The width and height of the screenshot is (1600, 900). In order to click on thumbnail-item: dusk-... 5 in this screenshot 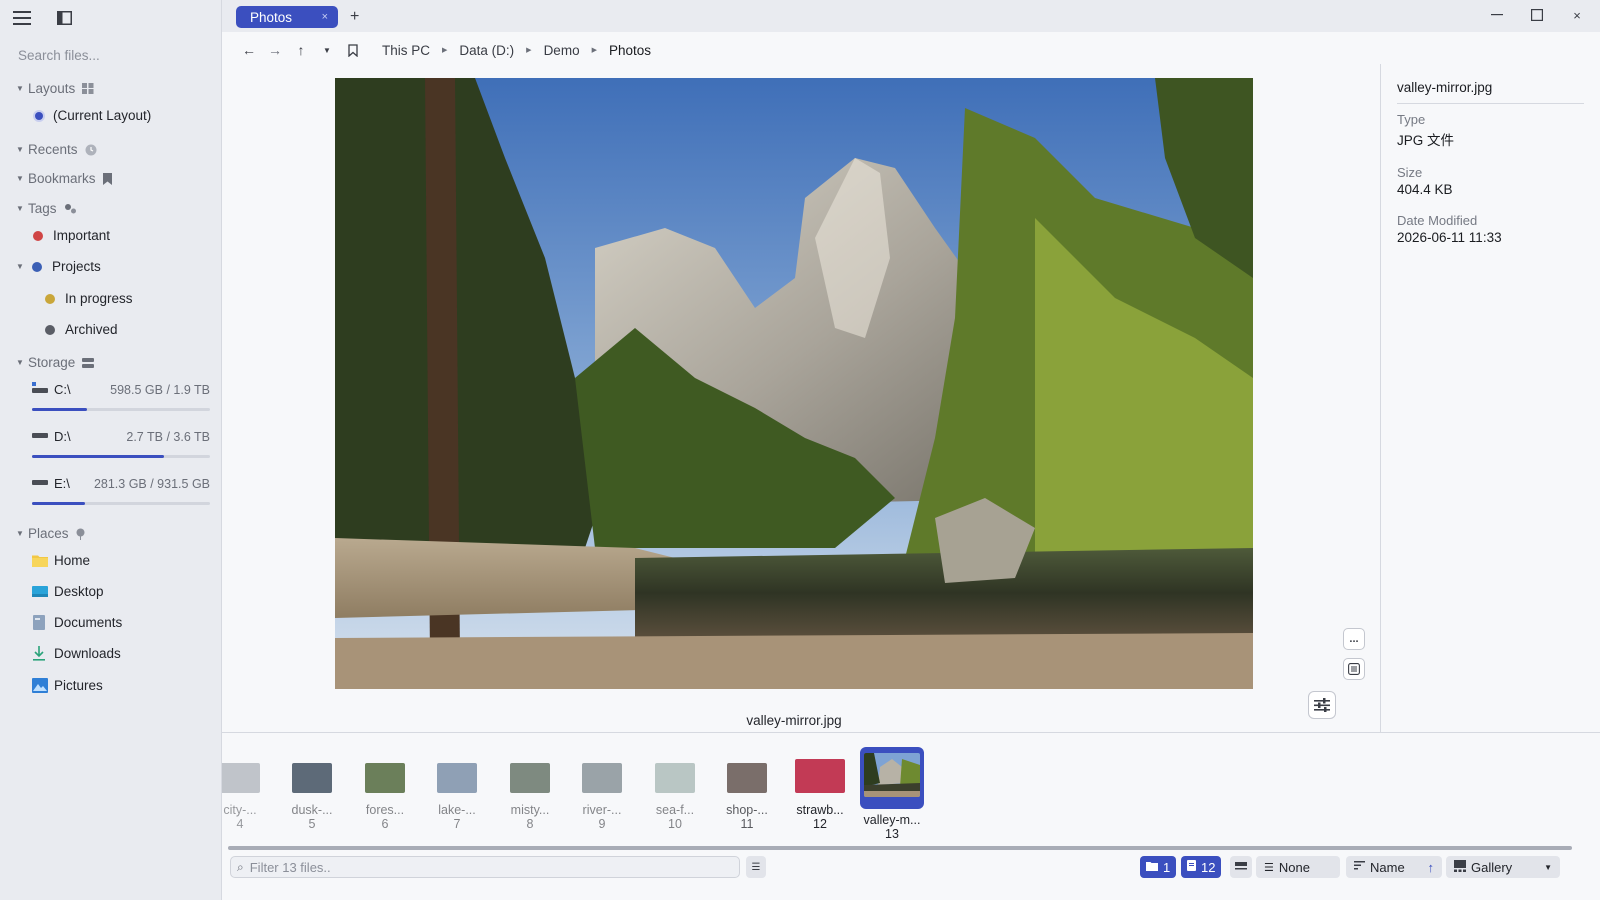, I will do `click(312, 789)`.